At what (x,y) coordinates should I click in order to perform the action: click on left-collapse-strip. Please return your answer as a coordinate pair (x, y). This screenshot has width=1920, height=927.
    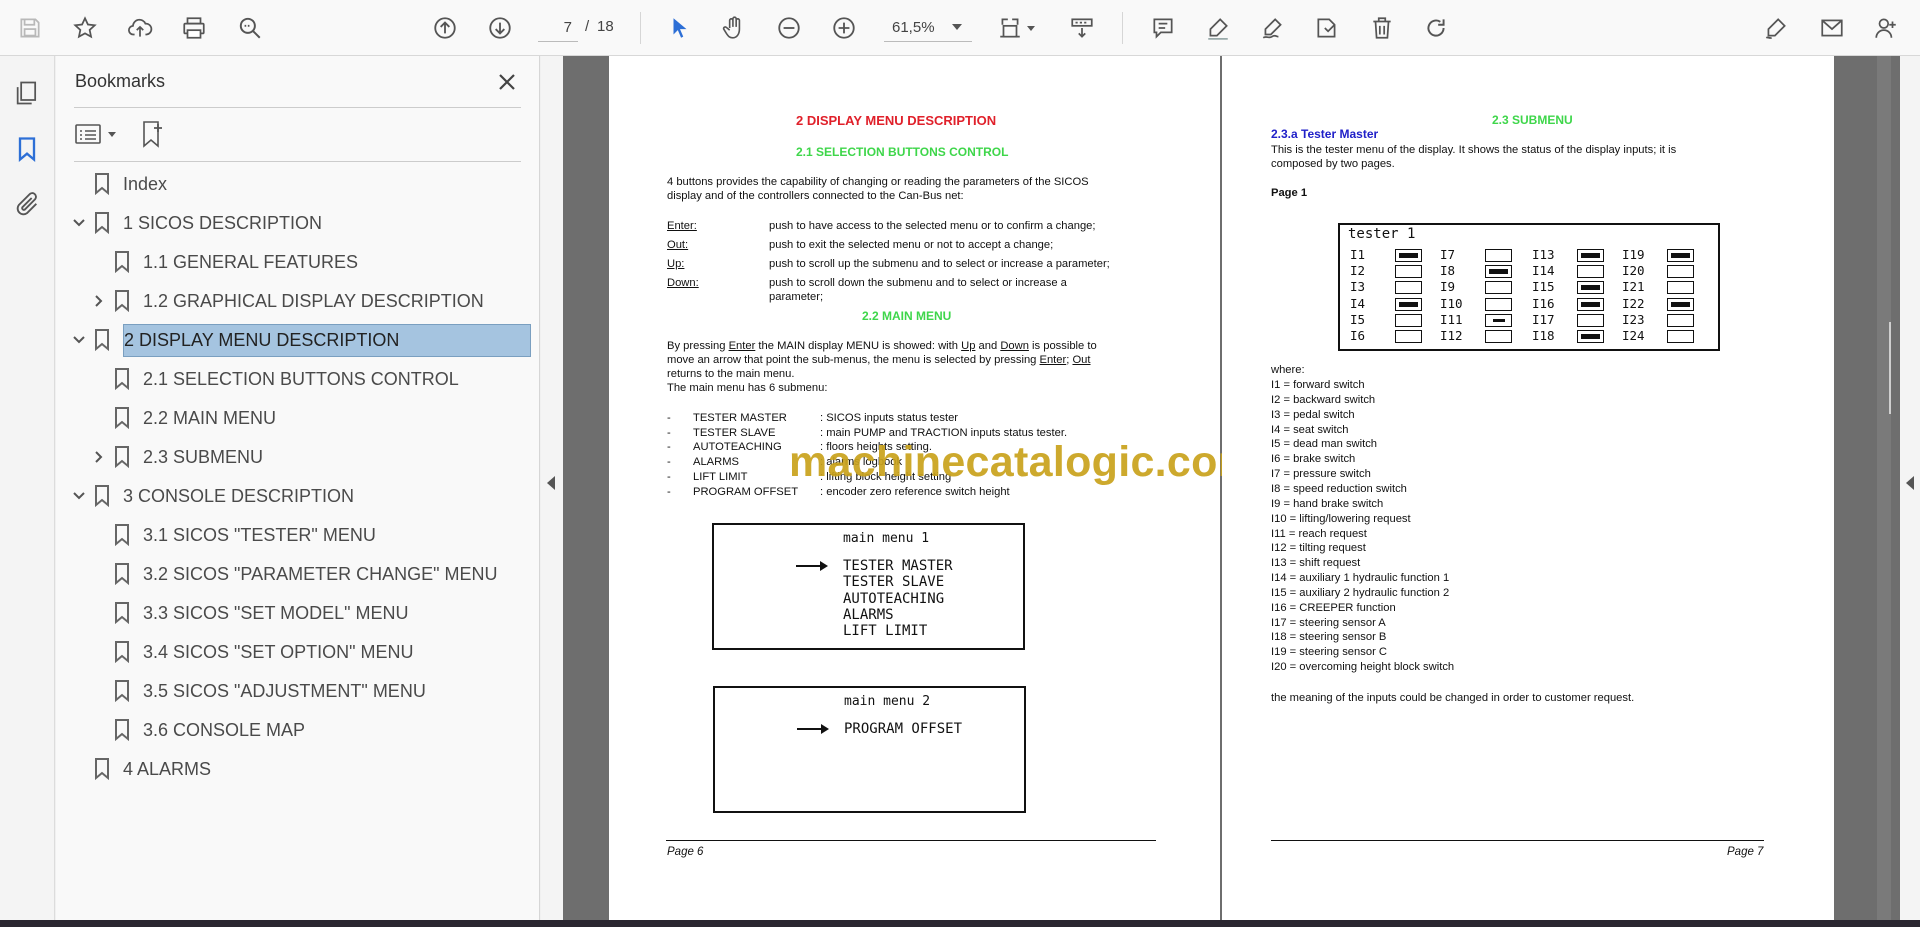
    Looking at the image, I should click on (552, 488).